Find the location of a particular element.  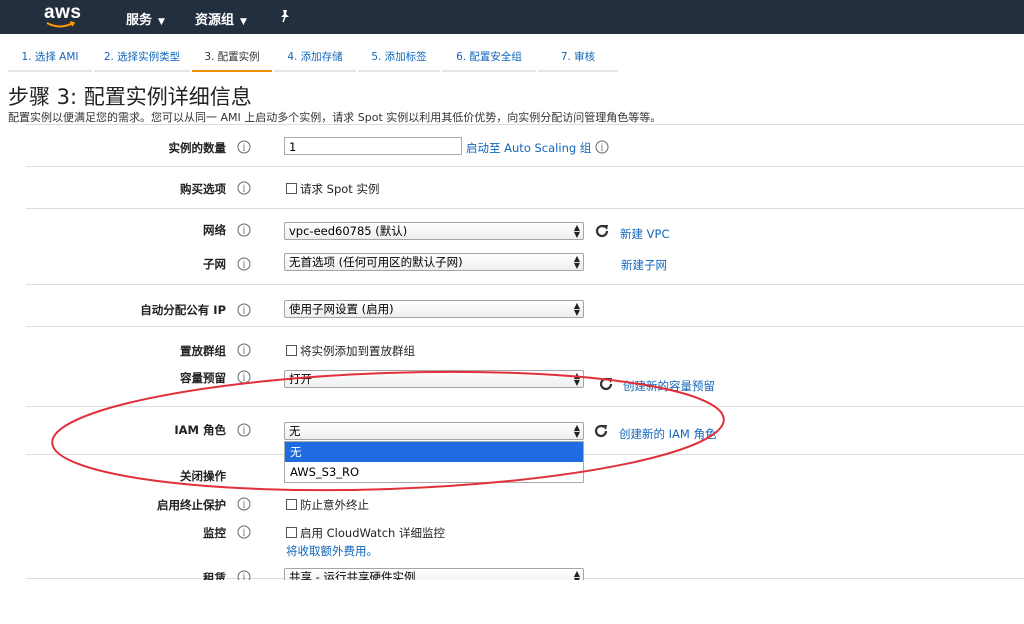

spot-instance-checkbox: 请求 Spot 实例 is located at coordinates (332, 189).